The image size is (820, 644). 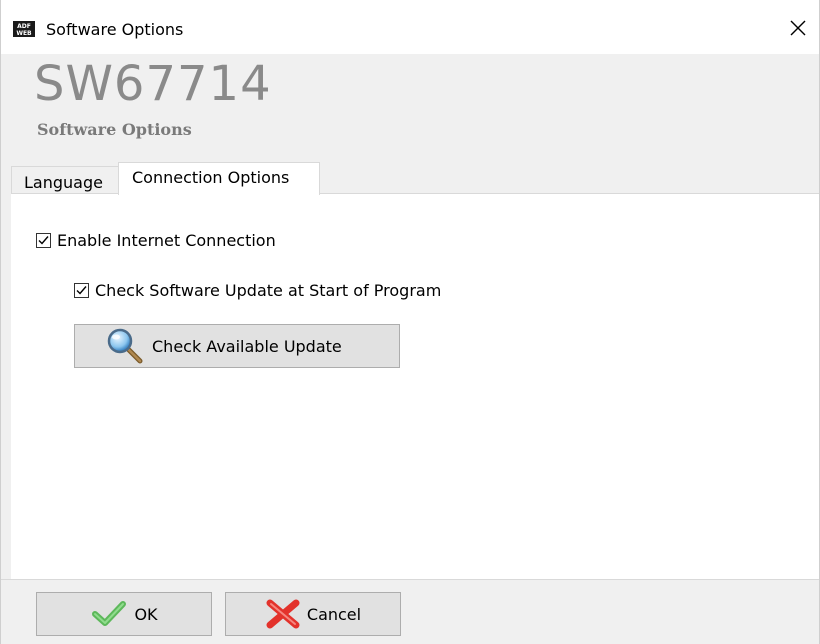 I want to click on svg-text: ADF, so click(x=24, y=26).